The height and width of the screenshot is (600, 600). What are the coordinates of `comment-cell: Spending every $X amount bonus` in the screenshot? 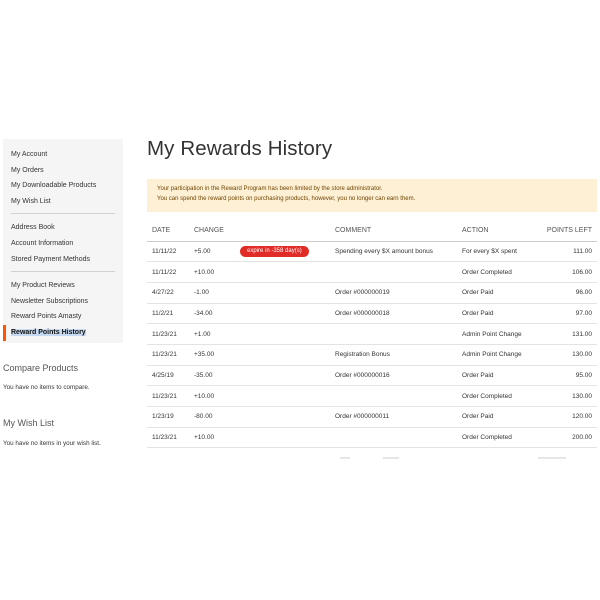 It's located at (393, 252).